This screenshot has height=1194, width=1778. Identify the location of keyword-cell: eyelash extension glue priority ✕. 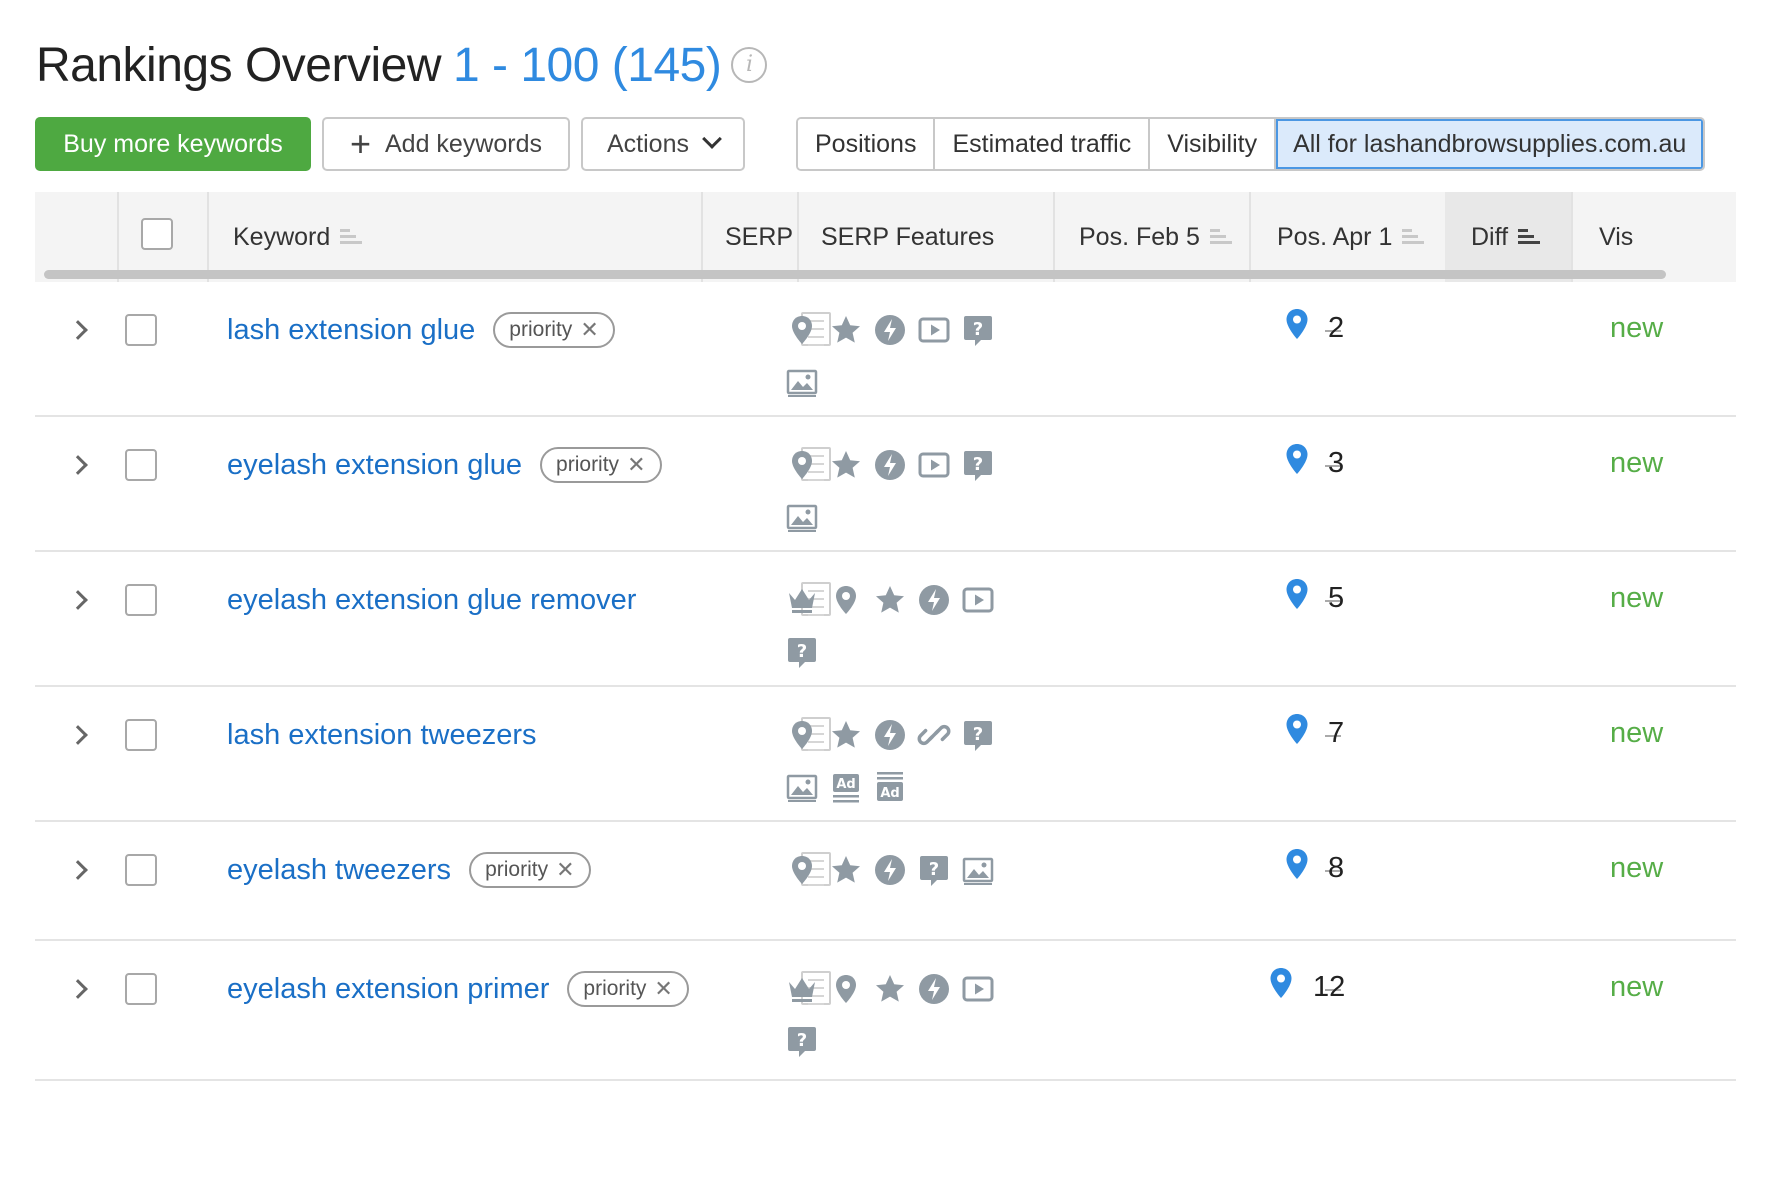
(444, 465).